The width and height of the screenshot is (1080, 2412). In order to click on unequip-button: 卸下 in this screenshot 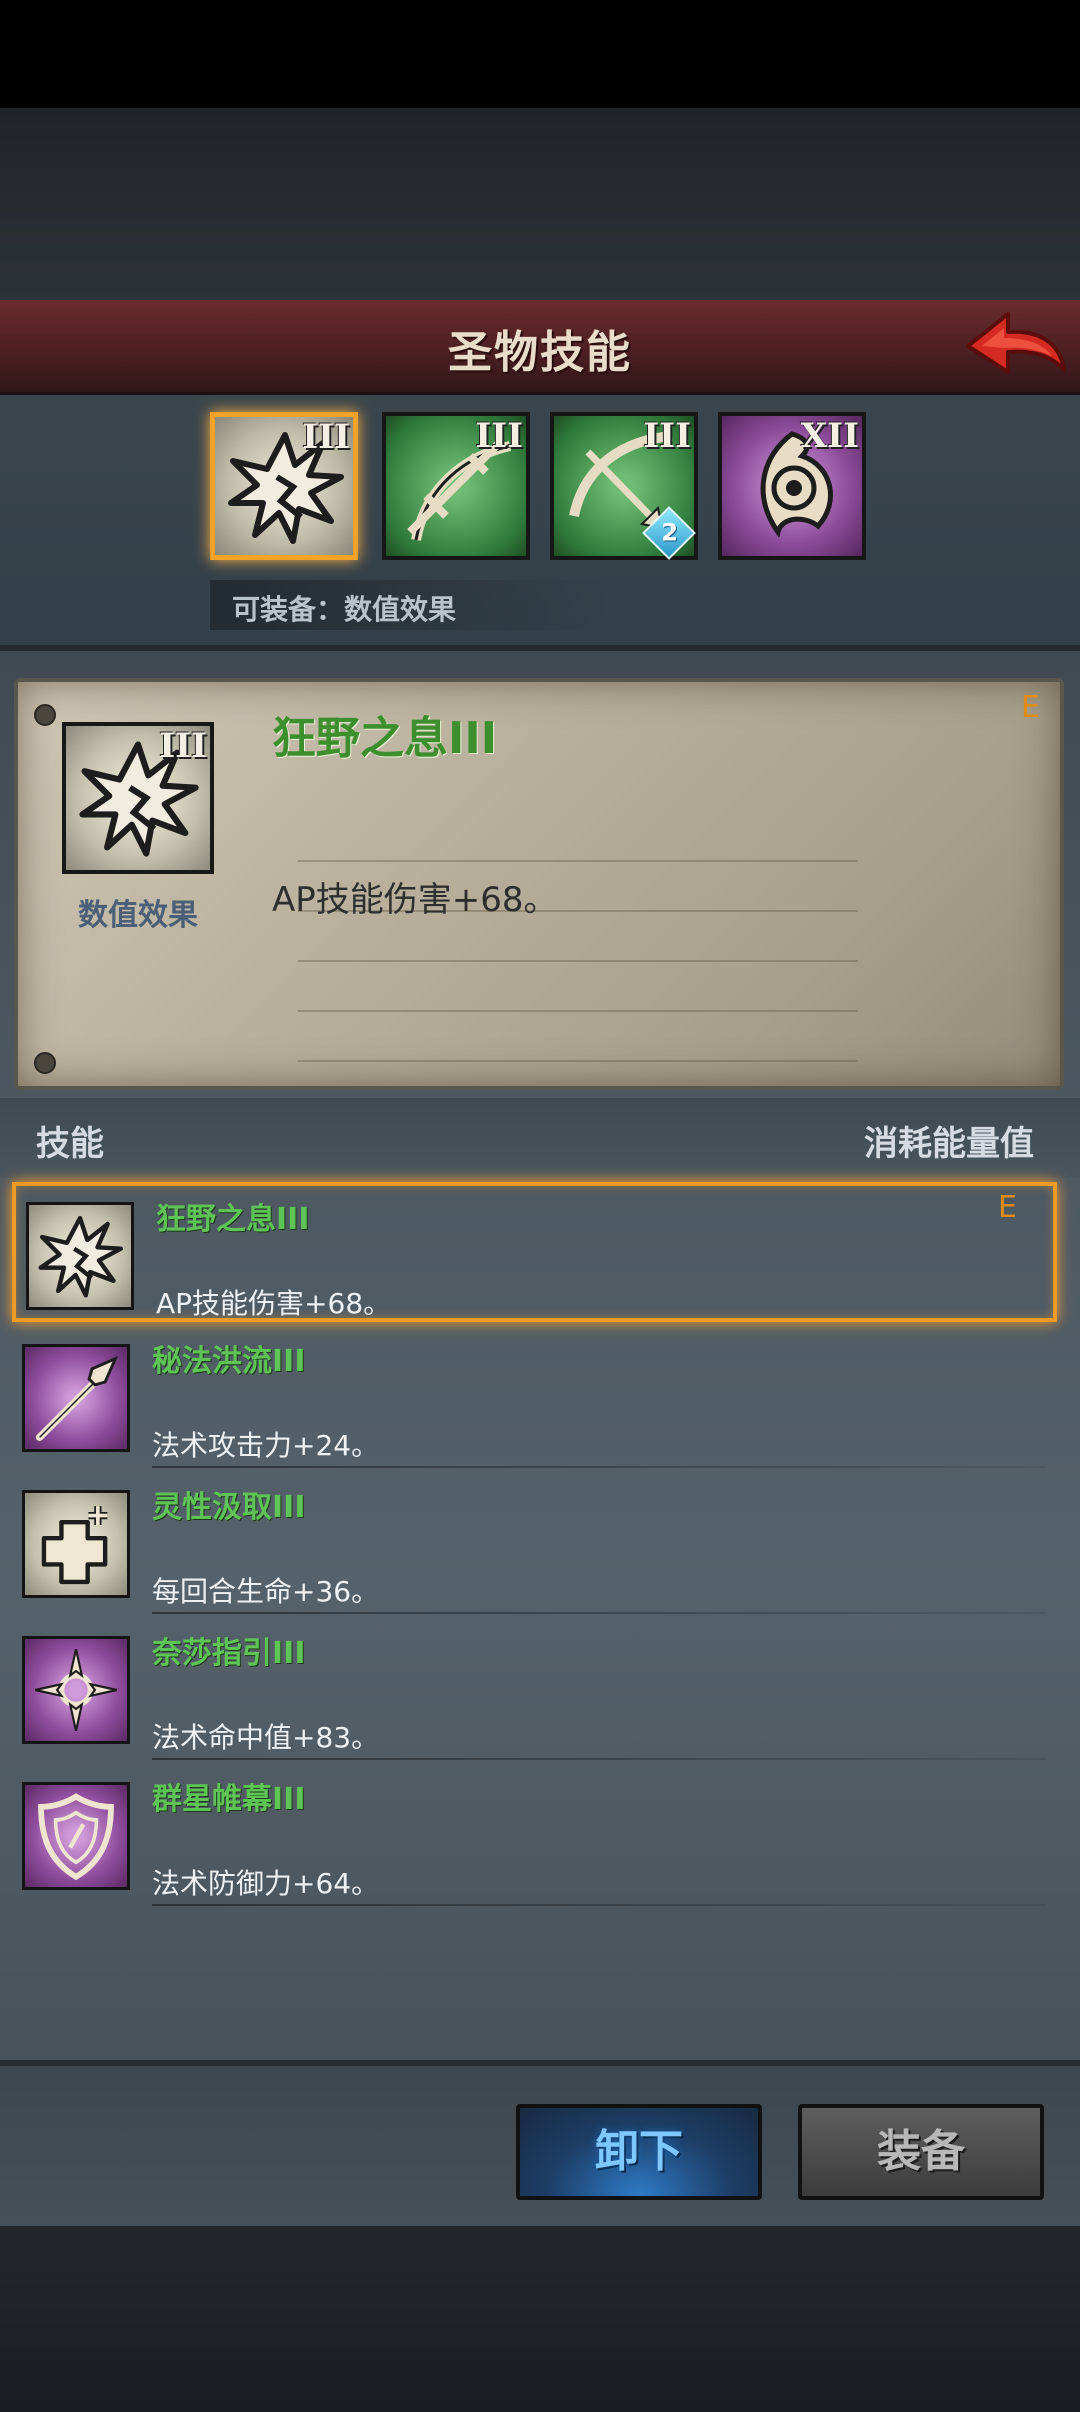, I will do `click(639, 2152)`.